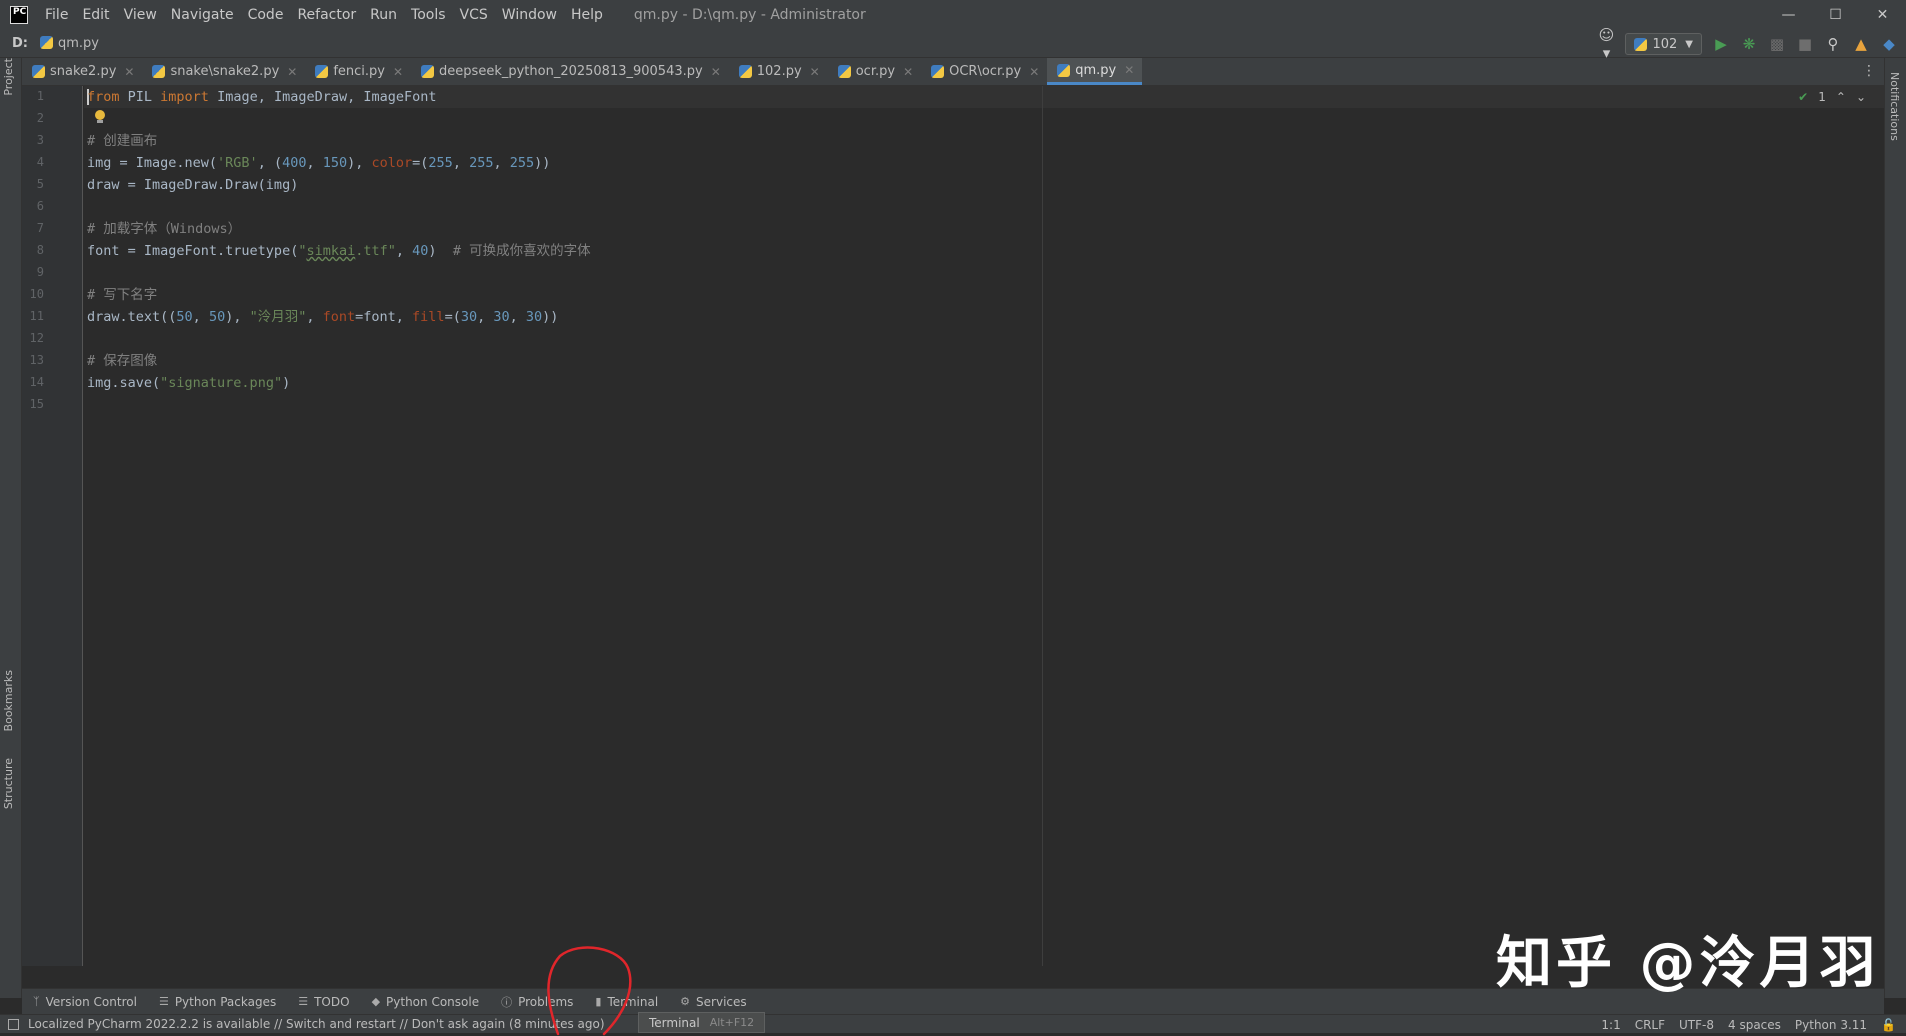 The height and width of the screenshot is (1036, 1906). What do you see at coordinates (1861, 44) in the screenshot?
I see `update-icon: ▲` at bounding box center [1861, 44].